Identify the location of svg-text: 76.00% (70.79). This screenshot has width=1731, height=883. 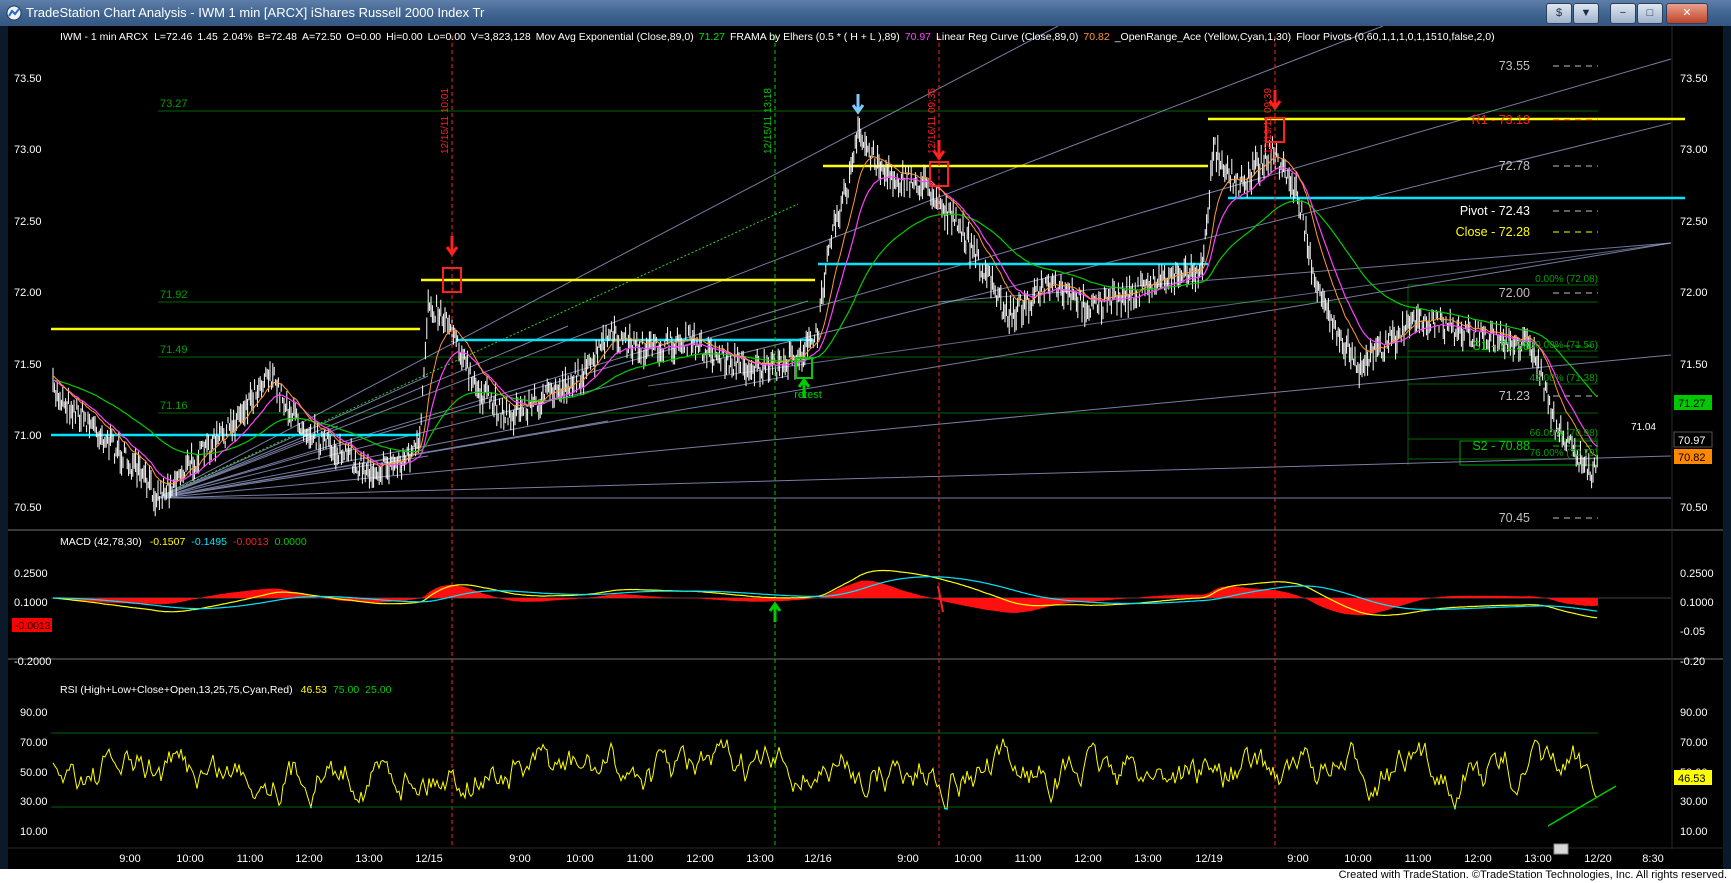
(1564, 453).